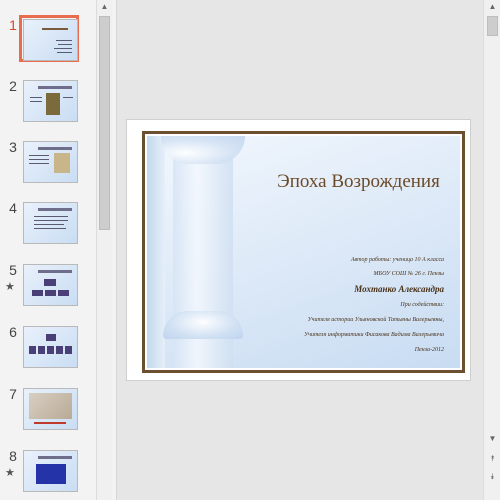  What do you see at coordinates (399, 289) in the screenshot?
I see `credit-line-student: Мохтанко Александра` at bounding box center [399, 289].